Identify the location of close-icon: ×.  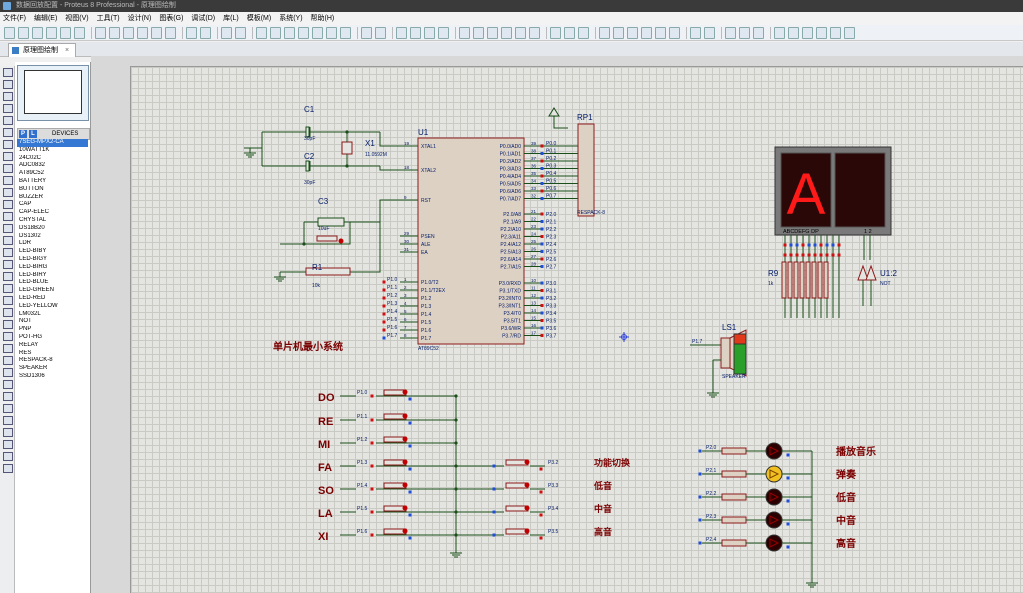
(67, 50).